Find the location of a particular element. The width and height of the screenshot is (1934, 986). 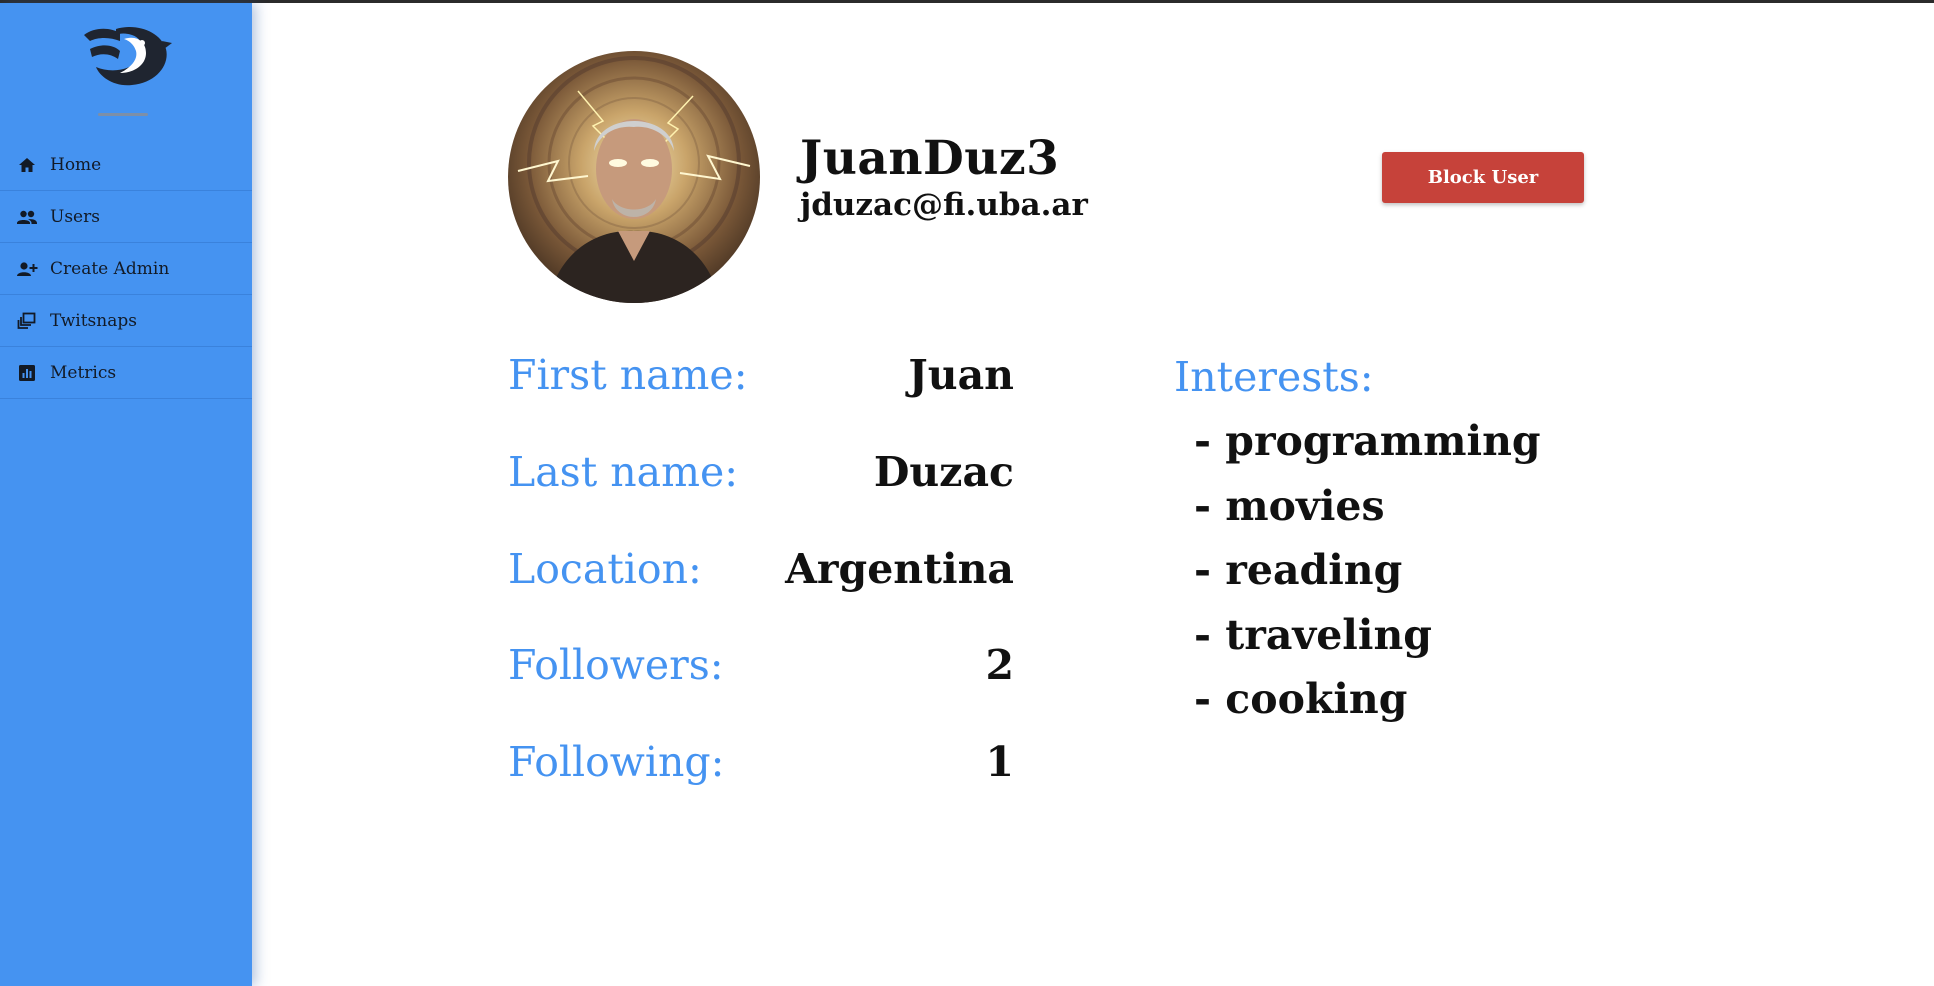

last-name-label: Last name: is located at coordinates (623, 472).